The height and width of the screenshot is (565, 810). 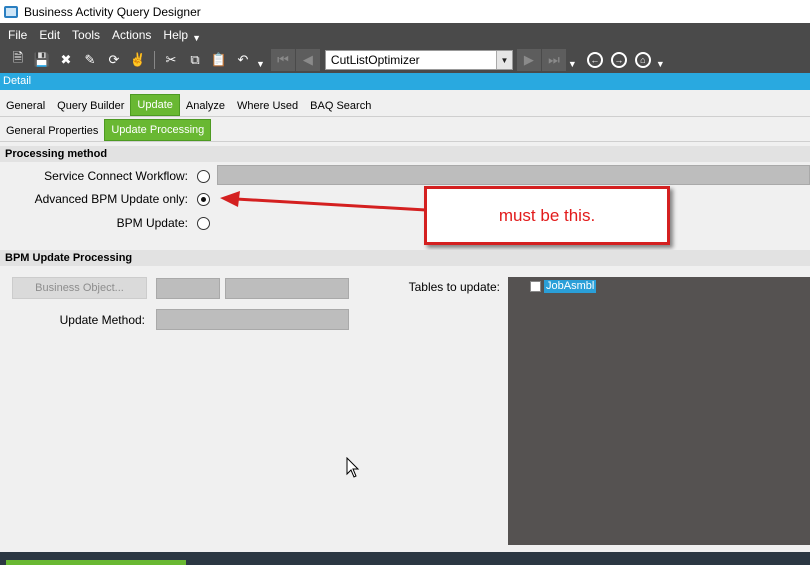 I want to click on home-icon: ⌂, so click(x=642, y=60).